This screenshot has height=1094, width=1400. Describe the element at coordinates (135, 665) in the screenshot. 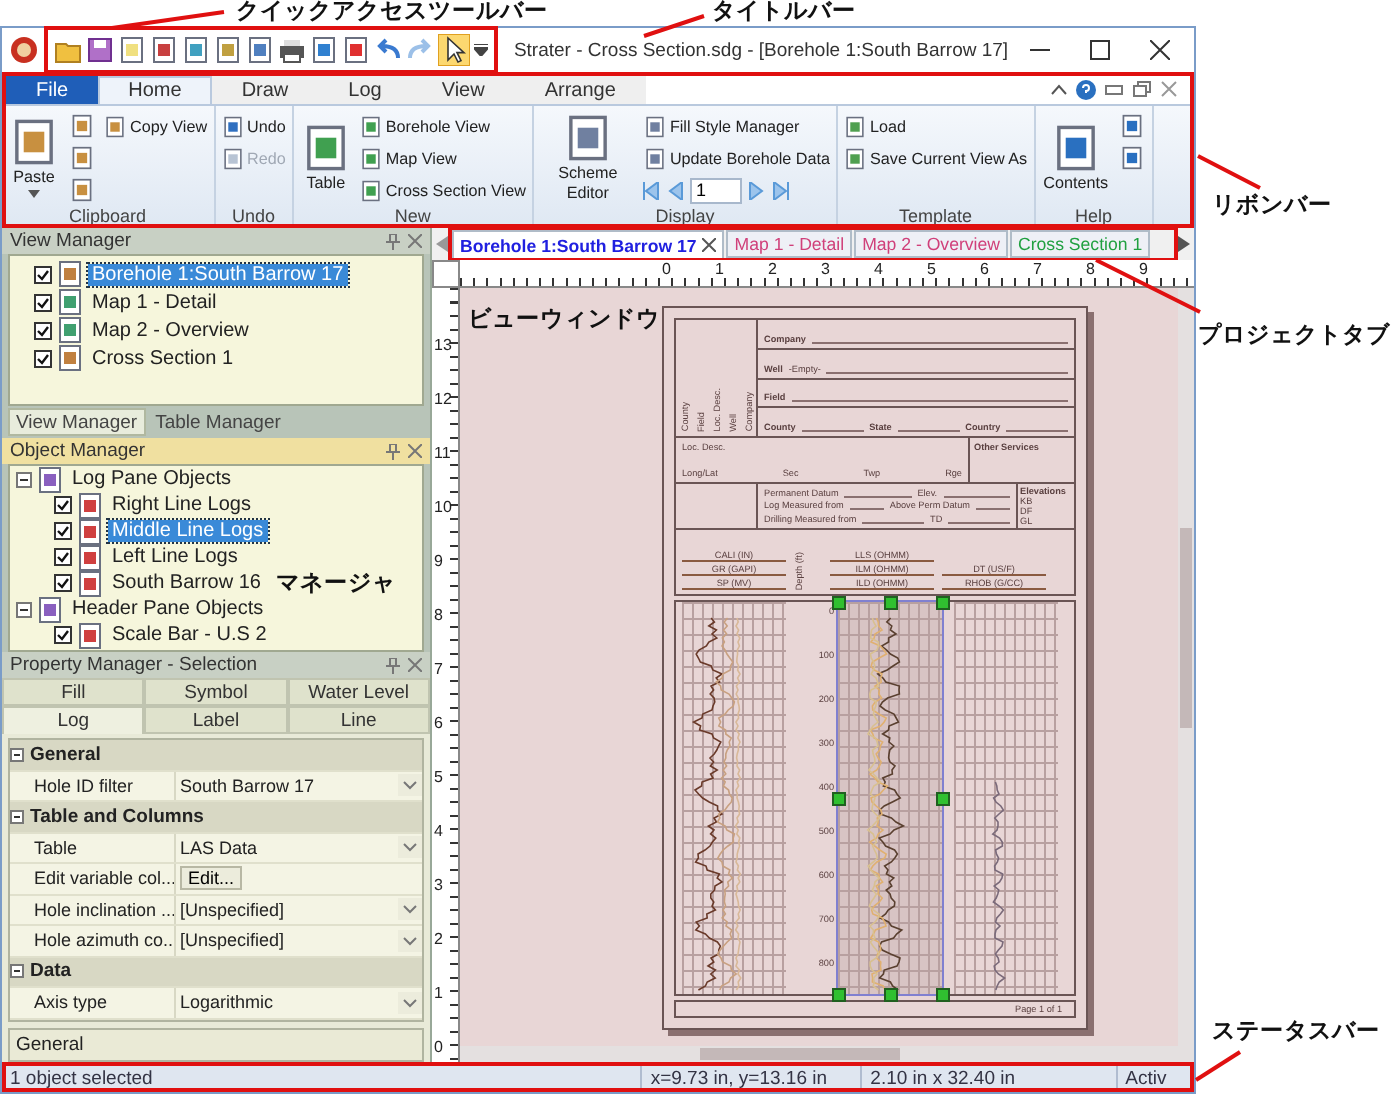

I see `panel-title: Property Manager - Selection` at that location.